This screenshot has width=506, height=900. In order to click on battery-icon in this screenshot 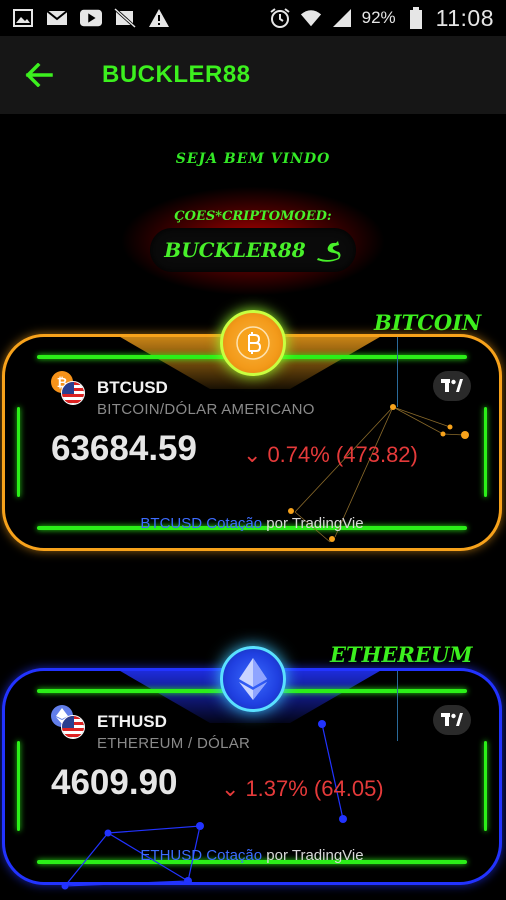, I will do `click(416, 18)`.